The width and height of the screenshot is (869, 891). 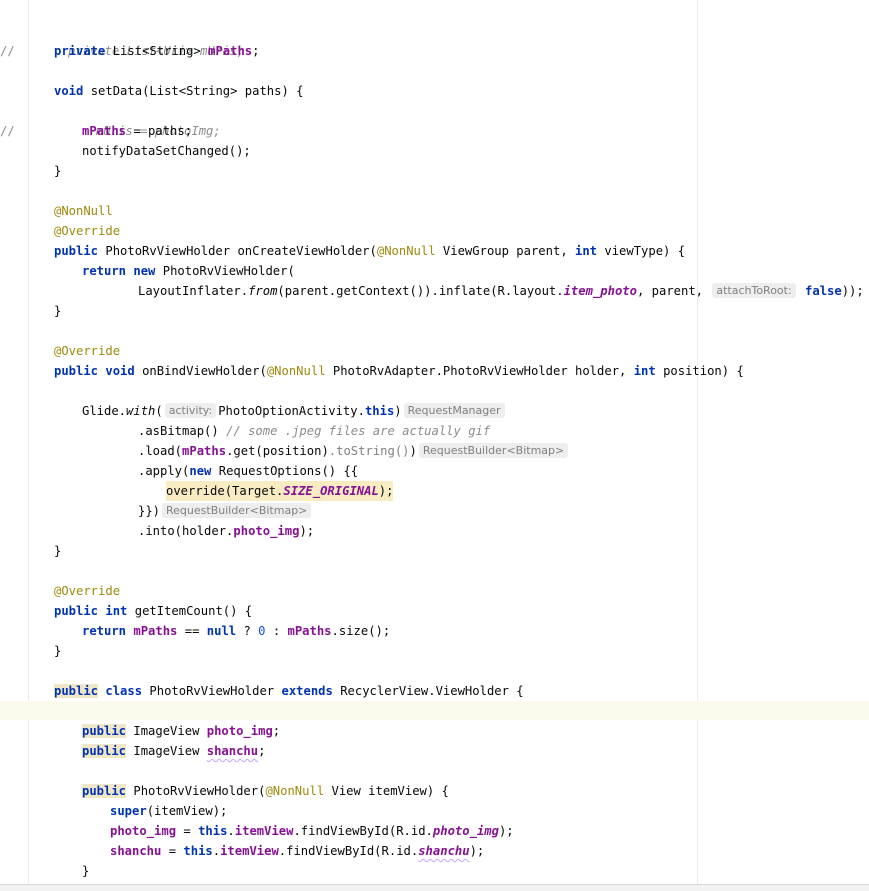 What do you see at coordinates (110, 119) in the screenshot?
I see `code-line: //mUris = photoImg;` at bounding box center [110, 119].